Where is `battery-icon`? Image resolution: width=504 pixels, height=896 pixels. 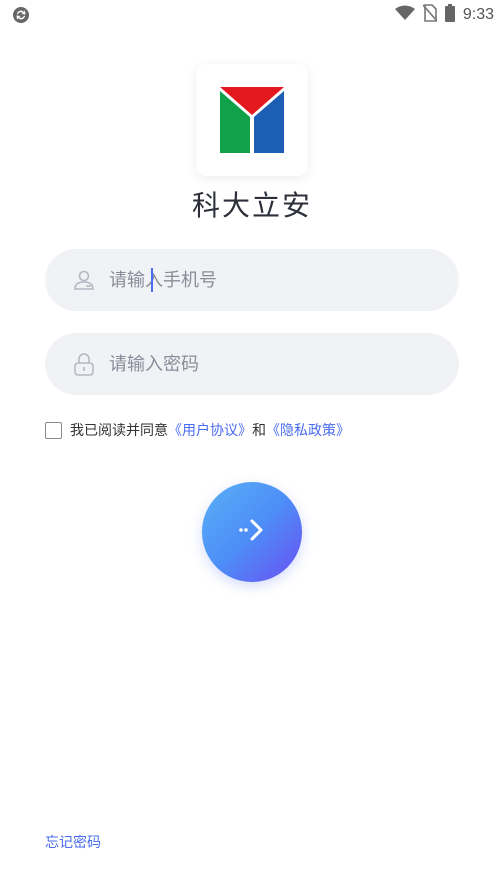 battery-icon is located at coordinates (449, 15).